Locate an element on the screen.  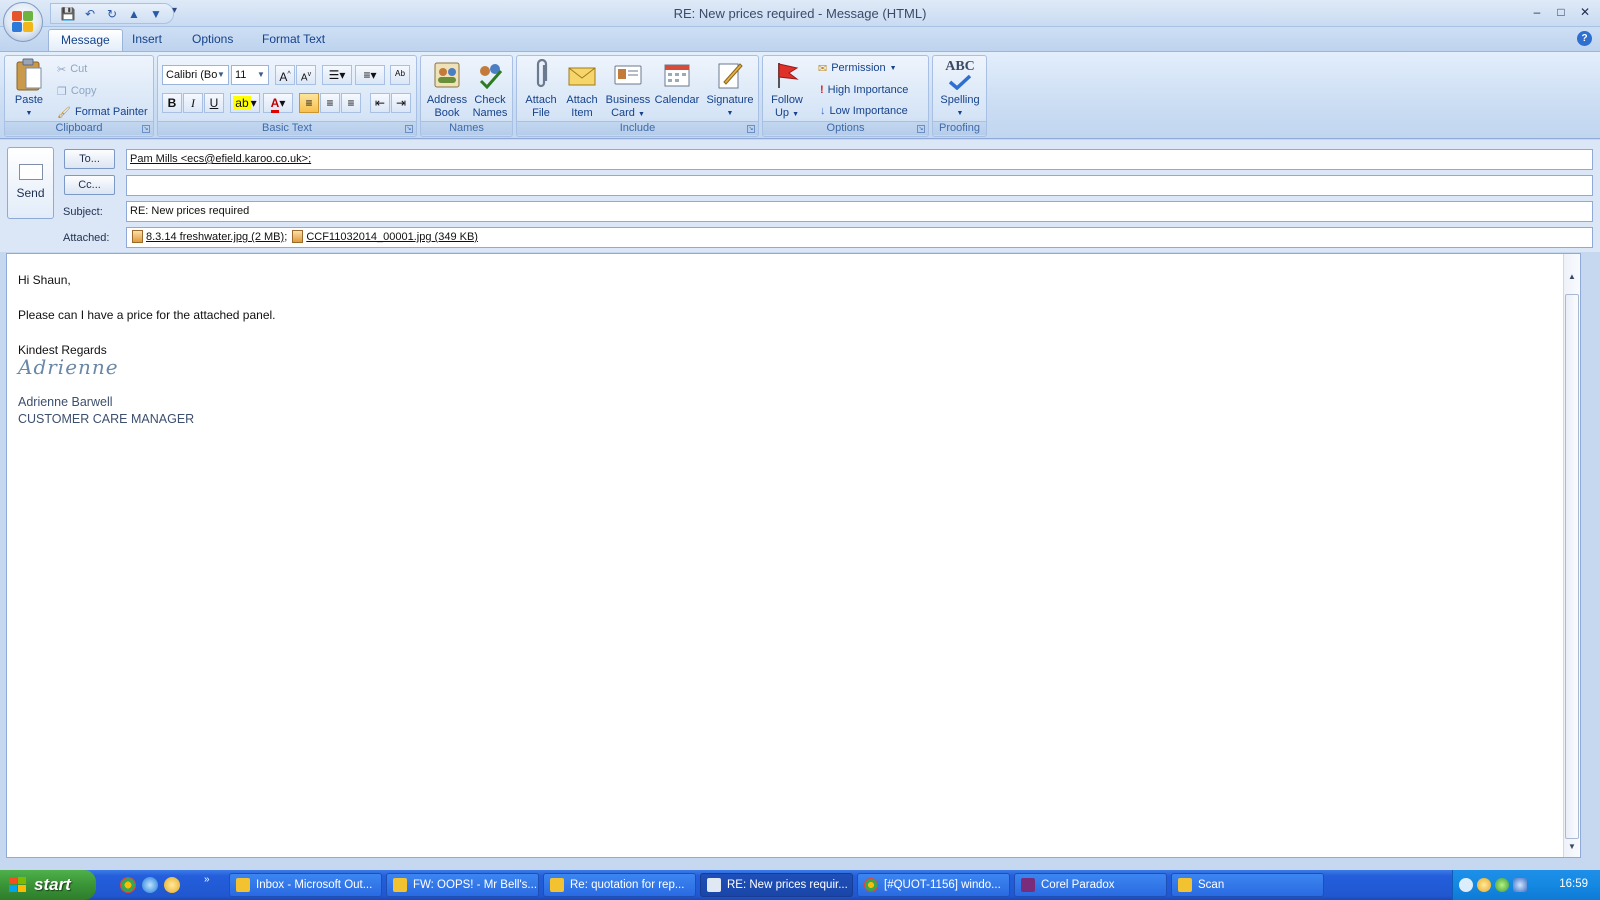
to-field: Pam Mills <ecs@efield.karoo.co.uk>; is located at coordinates (859, 159).